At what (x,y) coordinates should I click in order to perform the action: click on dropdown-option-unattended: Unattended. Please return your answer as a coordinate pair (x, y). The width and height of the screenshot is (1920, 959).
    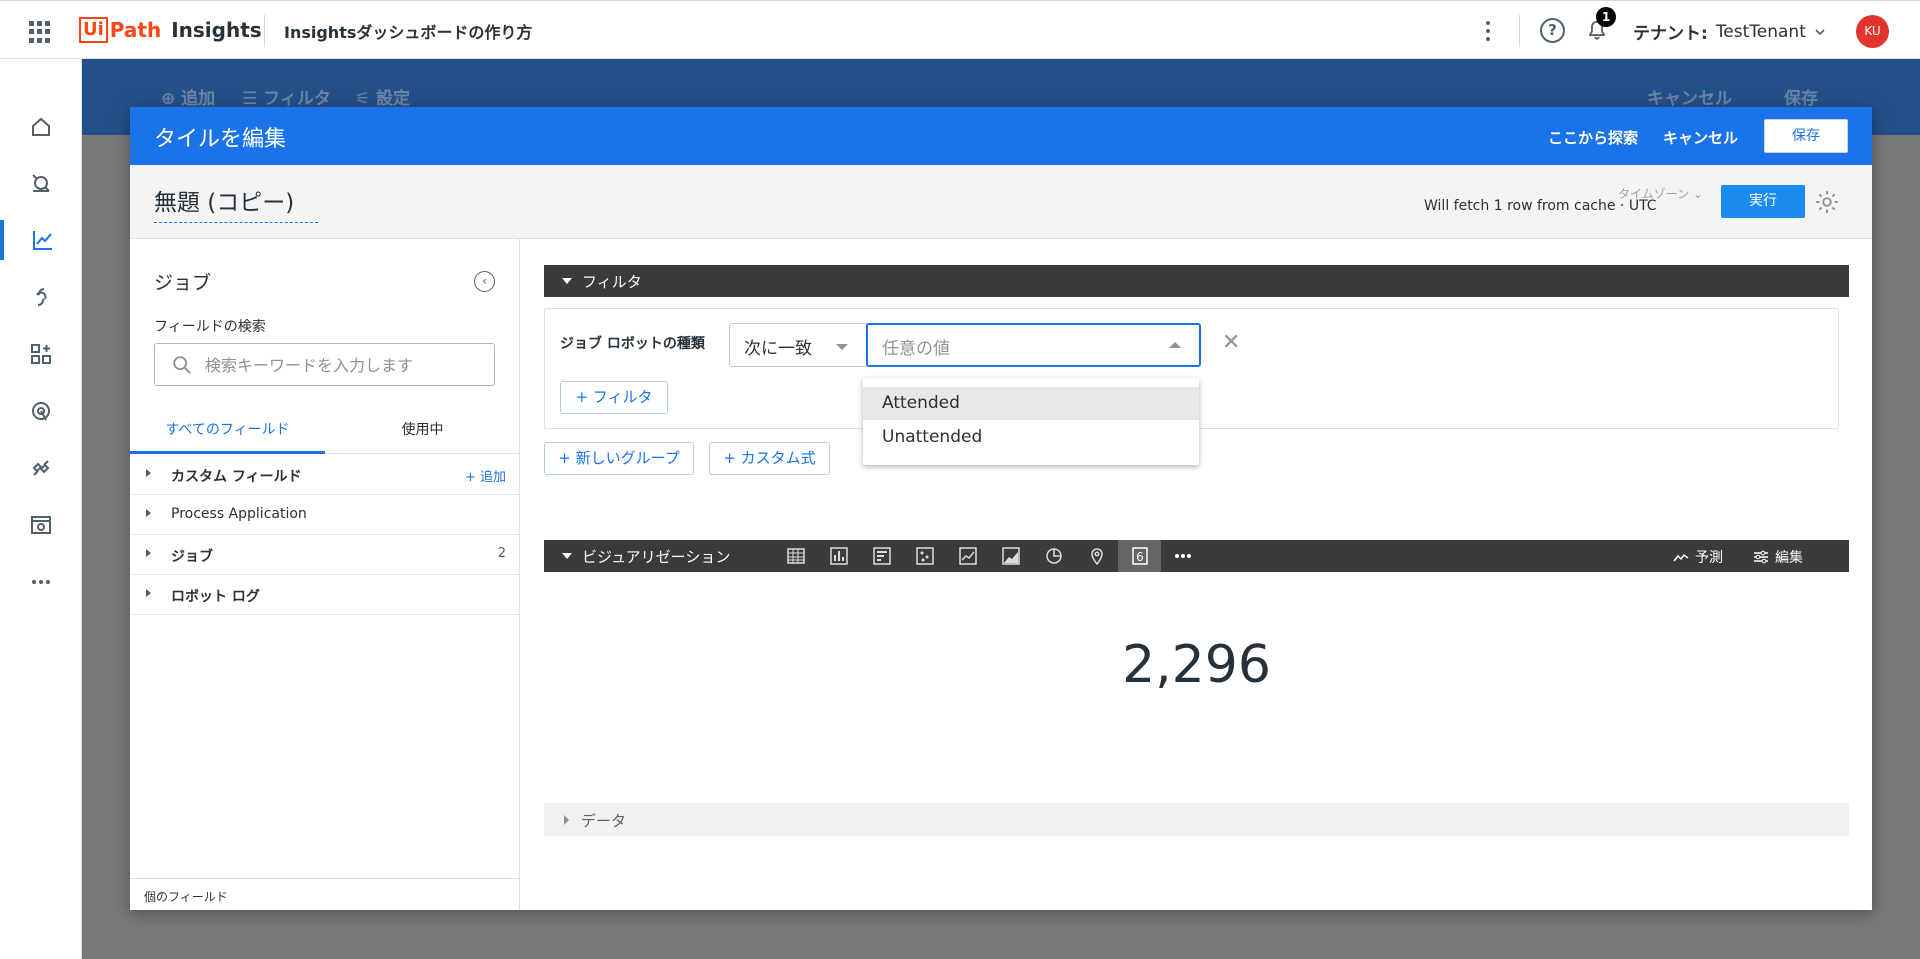
    Looking at the image, I should click on (1031, 437).